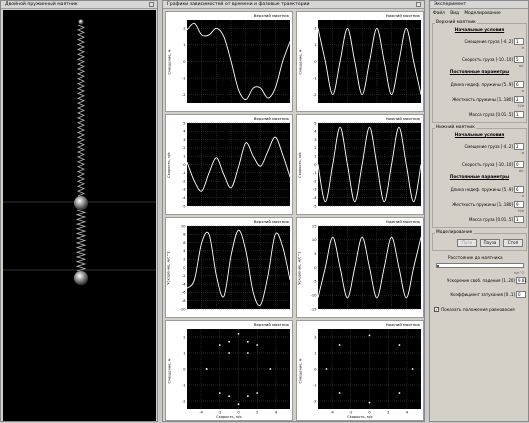 The image size is (529, 423). What do you see at coordinates (41, 4) in the screenshot?
I see `pendulum-window-title: Двойной пружинный маятник` at bounding box center [41, 4].